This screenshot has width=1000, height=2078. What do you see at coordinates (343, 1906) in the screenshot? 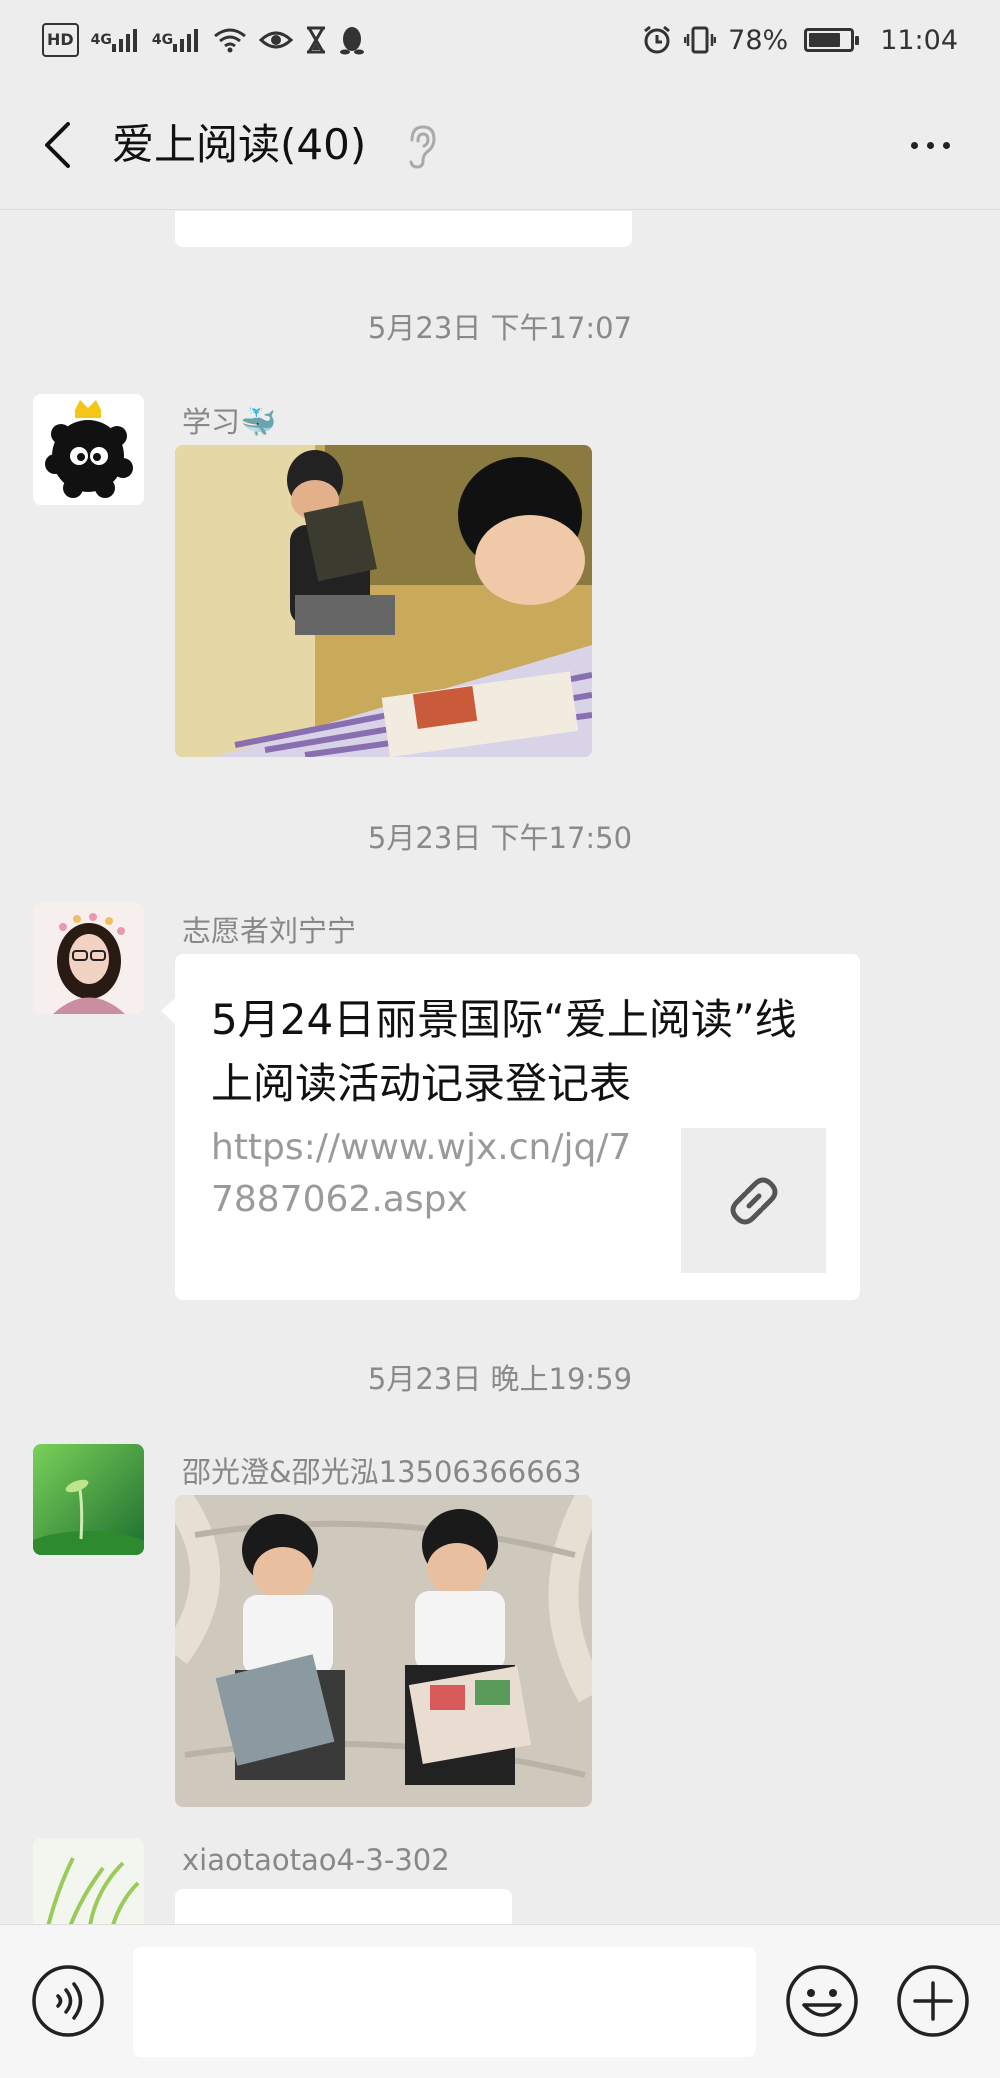
I see `text-message-bubble` at bounding box center [343, 1906].